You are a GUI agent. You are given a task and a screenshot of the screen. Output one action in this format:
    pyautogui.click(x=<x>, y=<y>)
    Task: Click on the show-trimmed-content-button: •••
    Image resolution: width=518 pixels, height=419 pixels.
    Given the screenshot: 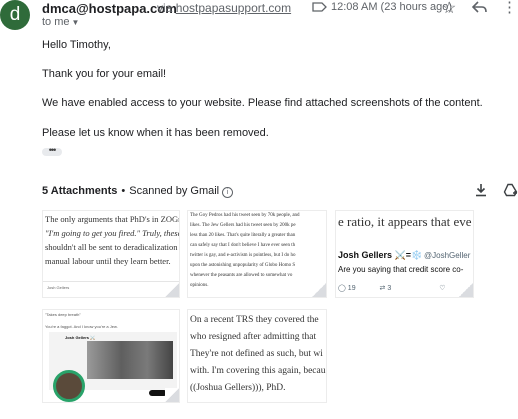 What is the action you would take?
    pyautogui.click(x=52, y=151)
    